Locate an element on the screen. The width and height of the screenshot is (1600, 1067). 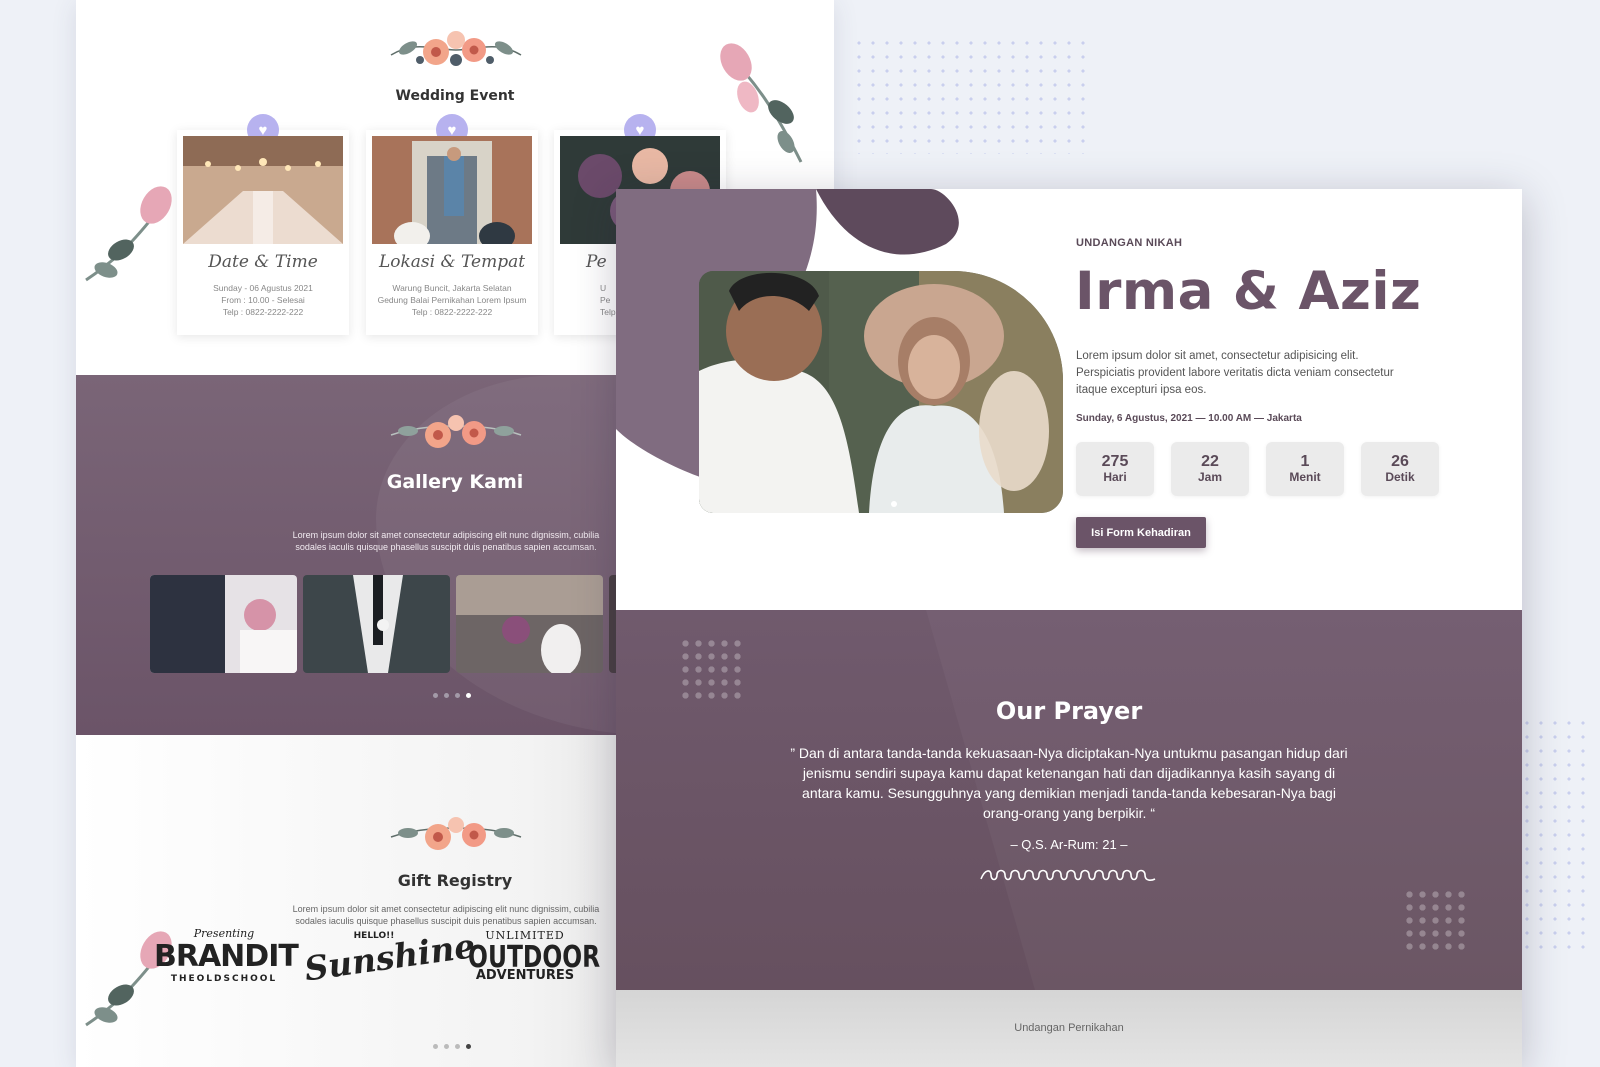
dot-pattern-prayer-left is located at coordinates (711, 669).